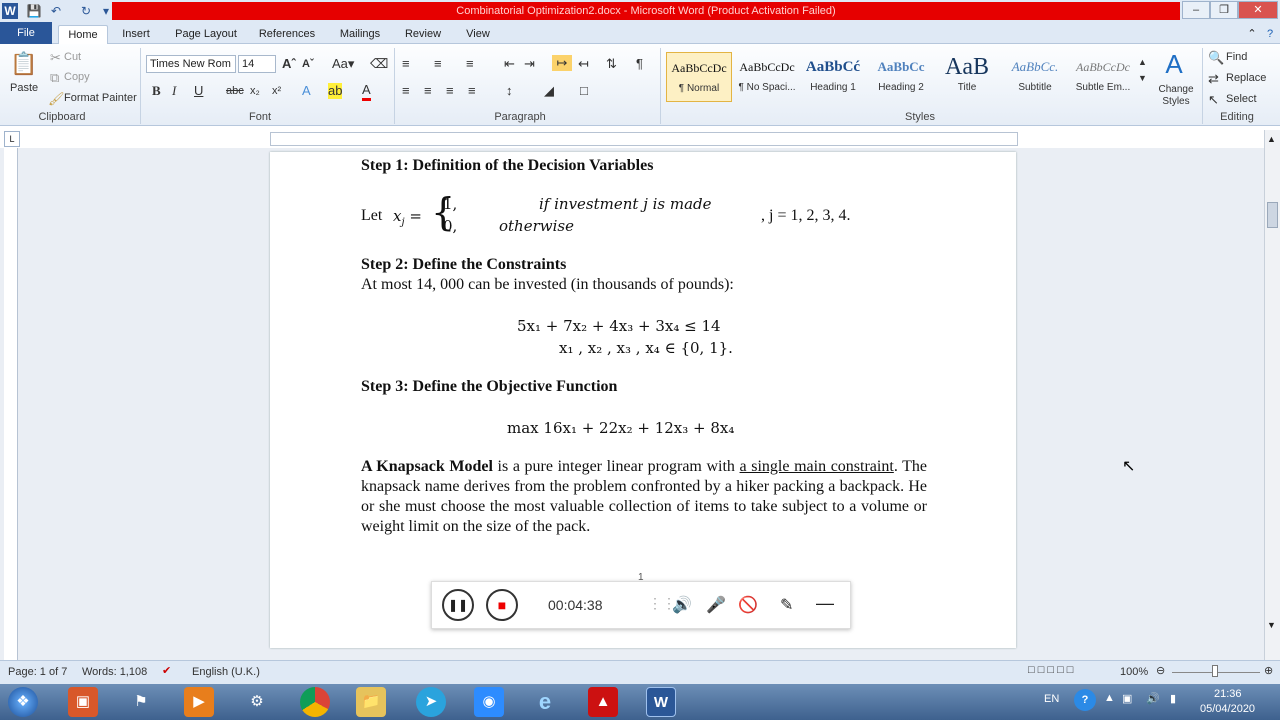 The height and width of the screenshot is (720, 1280). What do you see at coordinates (458, 605) in the screenshot?
I see `pause-button: ❚❚` at bounding box center [458, 605].